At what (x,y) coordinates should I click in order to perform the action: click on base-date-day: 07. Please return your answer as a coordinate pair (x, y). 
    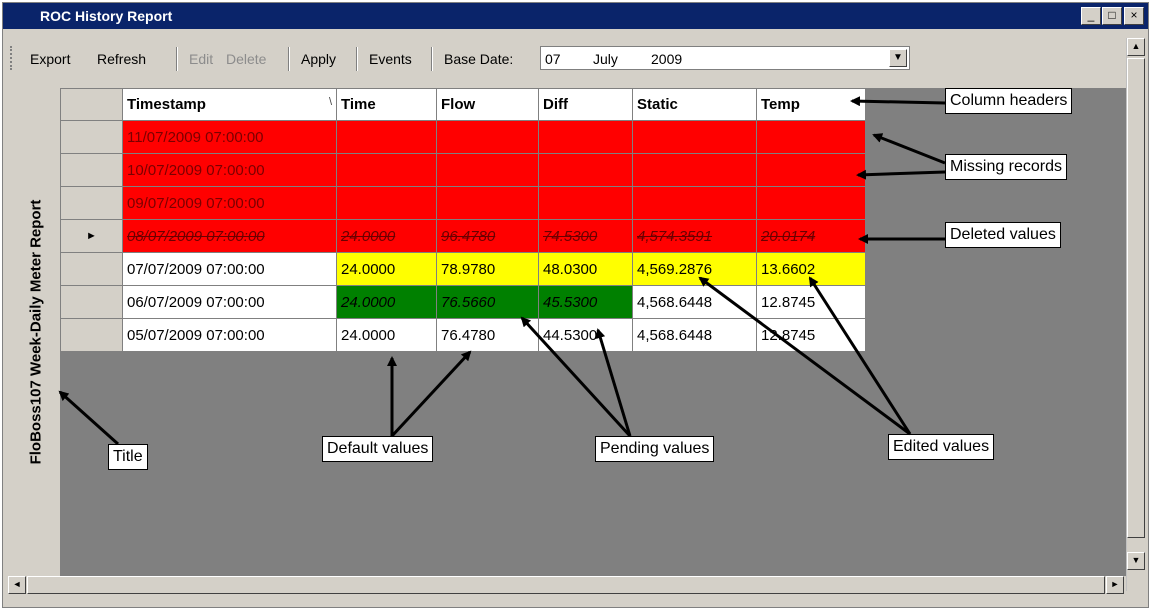
    Looking at the image, I should click on (553, 59).